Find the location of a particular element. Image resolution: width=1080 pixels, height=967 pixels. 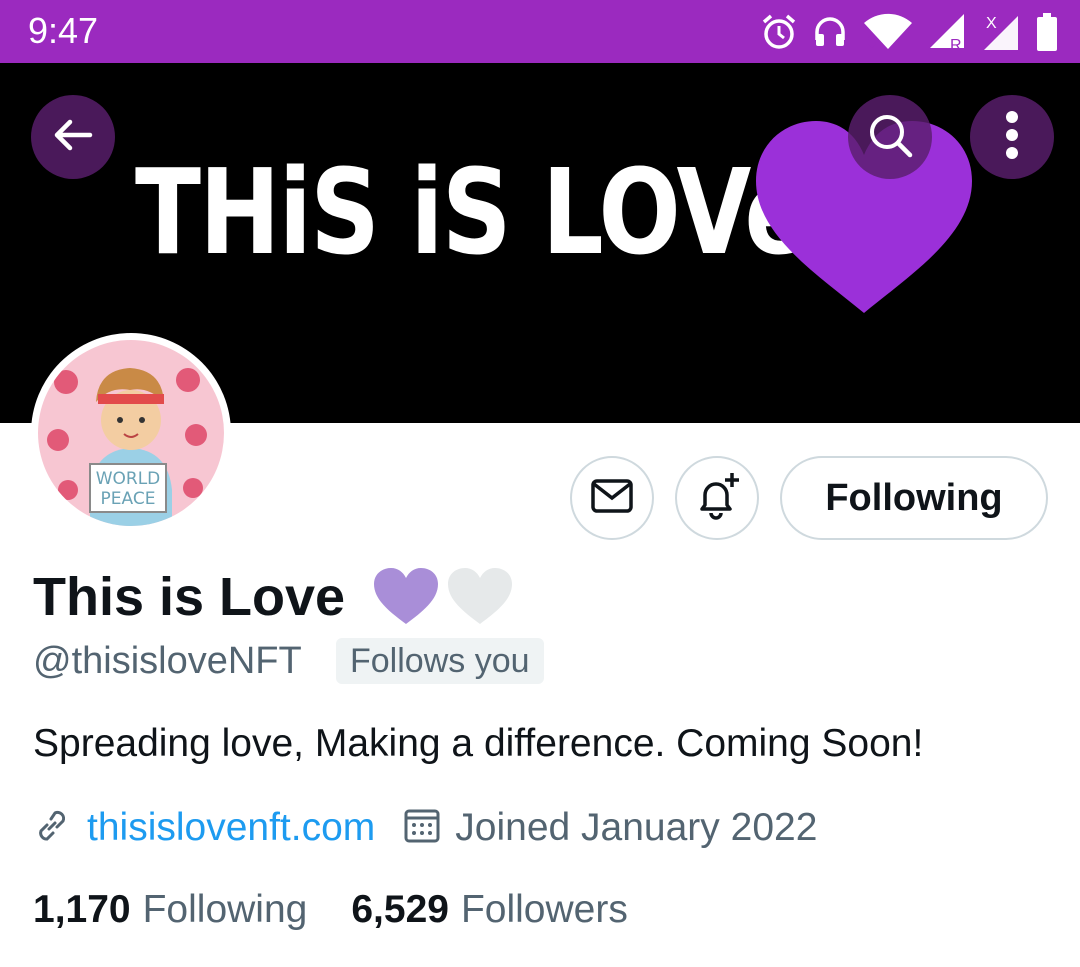

battery-icon is located at coordinates (1047, 32).